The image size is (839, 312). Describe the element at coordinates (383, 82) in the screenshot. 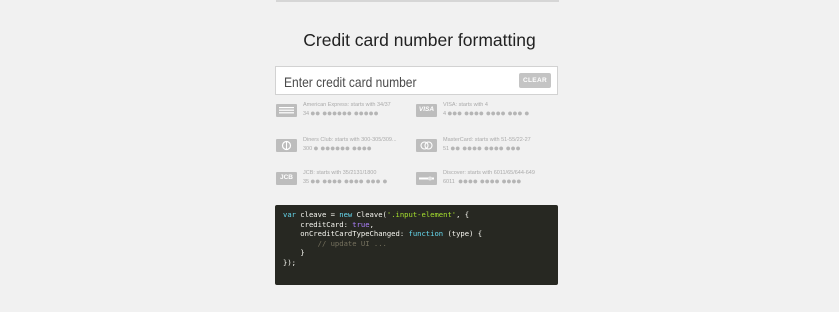

I see `credit-card-input` at that location.